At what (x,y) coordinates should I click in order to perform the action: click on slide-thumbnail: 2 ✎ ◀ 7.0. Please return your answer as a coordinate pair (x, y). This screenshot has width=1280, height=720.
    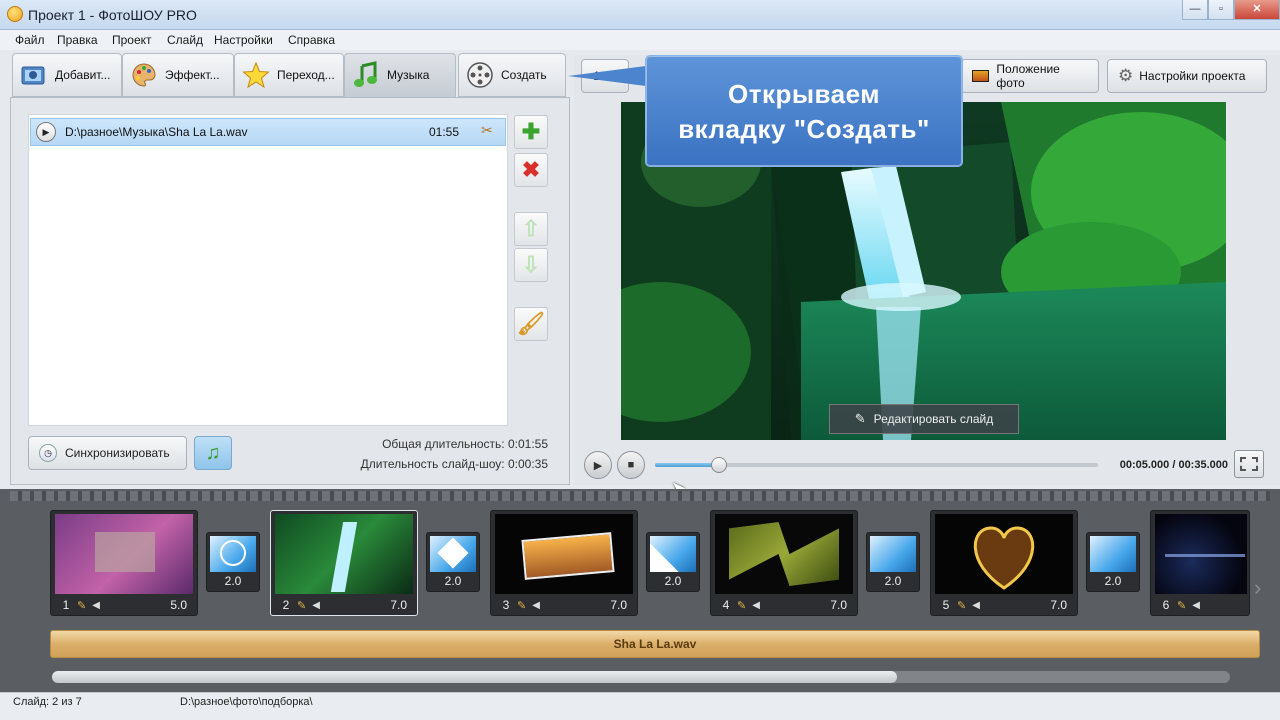
    Looking at the image, I should click on (344, 563).